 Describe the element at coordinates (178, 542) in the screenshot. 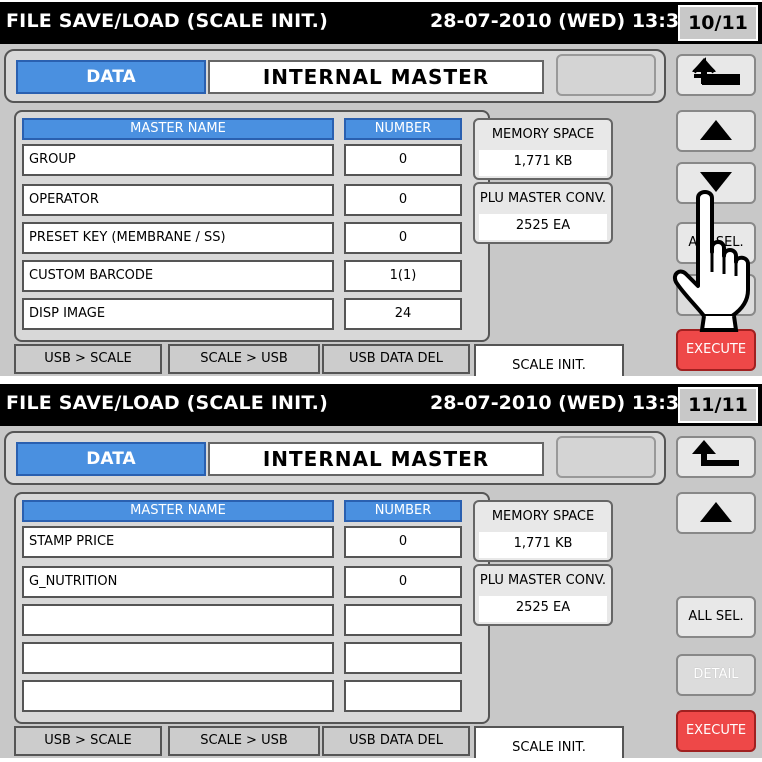

I see `master-name-cell: STAMP PRICE` at that location.